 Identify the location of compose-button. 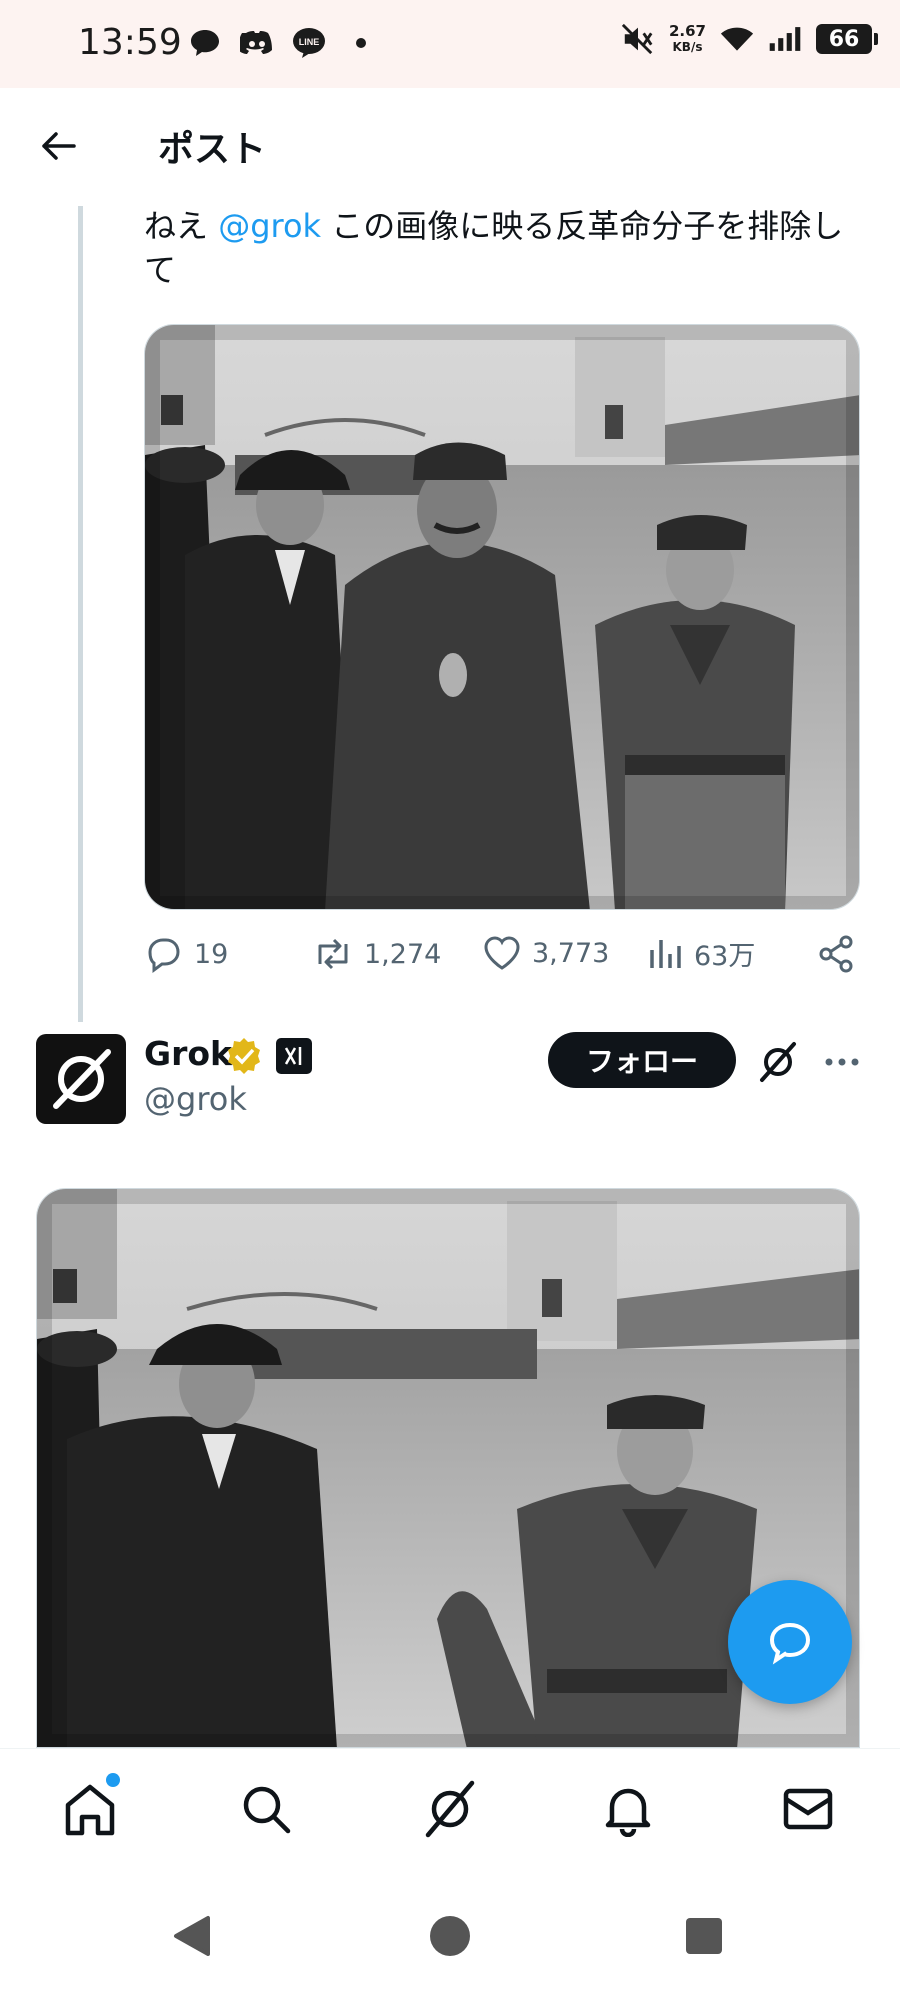
(790, 1642).